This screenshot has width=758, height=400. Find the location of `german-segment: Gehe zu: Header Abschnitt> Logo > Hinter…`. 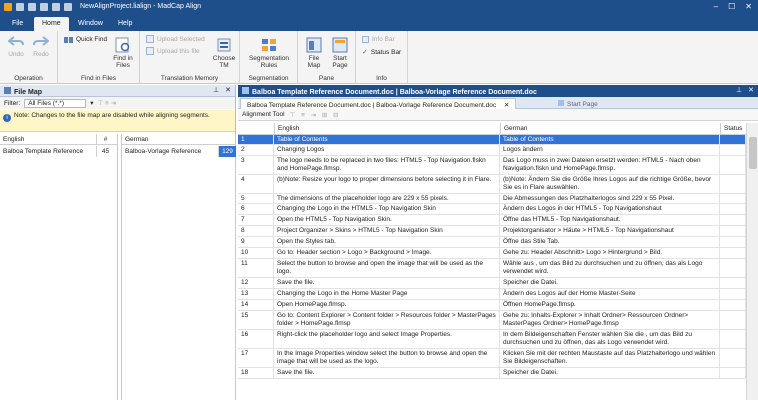

german-segment: Gehe zu: Header Abschnitt> Logo > Hinter… is located at coordinates (610, 253).